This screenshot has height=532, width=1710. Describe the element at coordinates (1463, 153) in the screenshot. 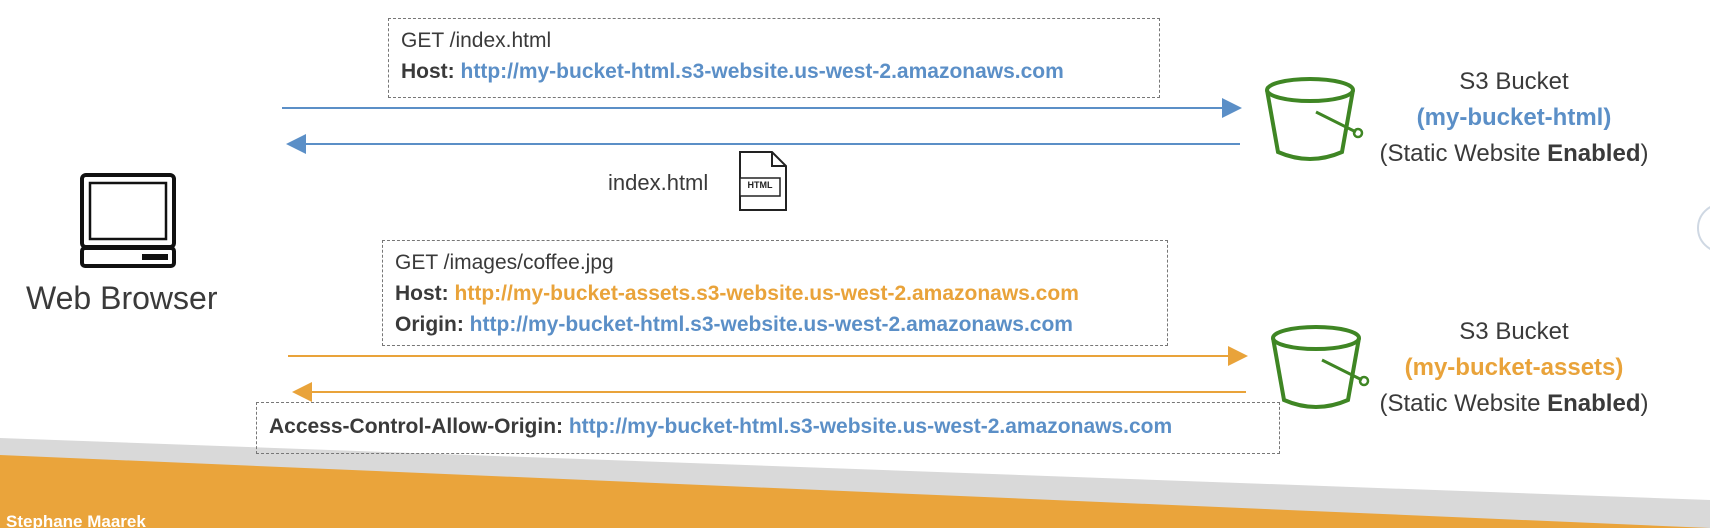

I see `bucket-1-status-prefix: (Static Website` at that location.